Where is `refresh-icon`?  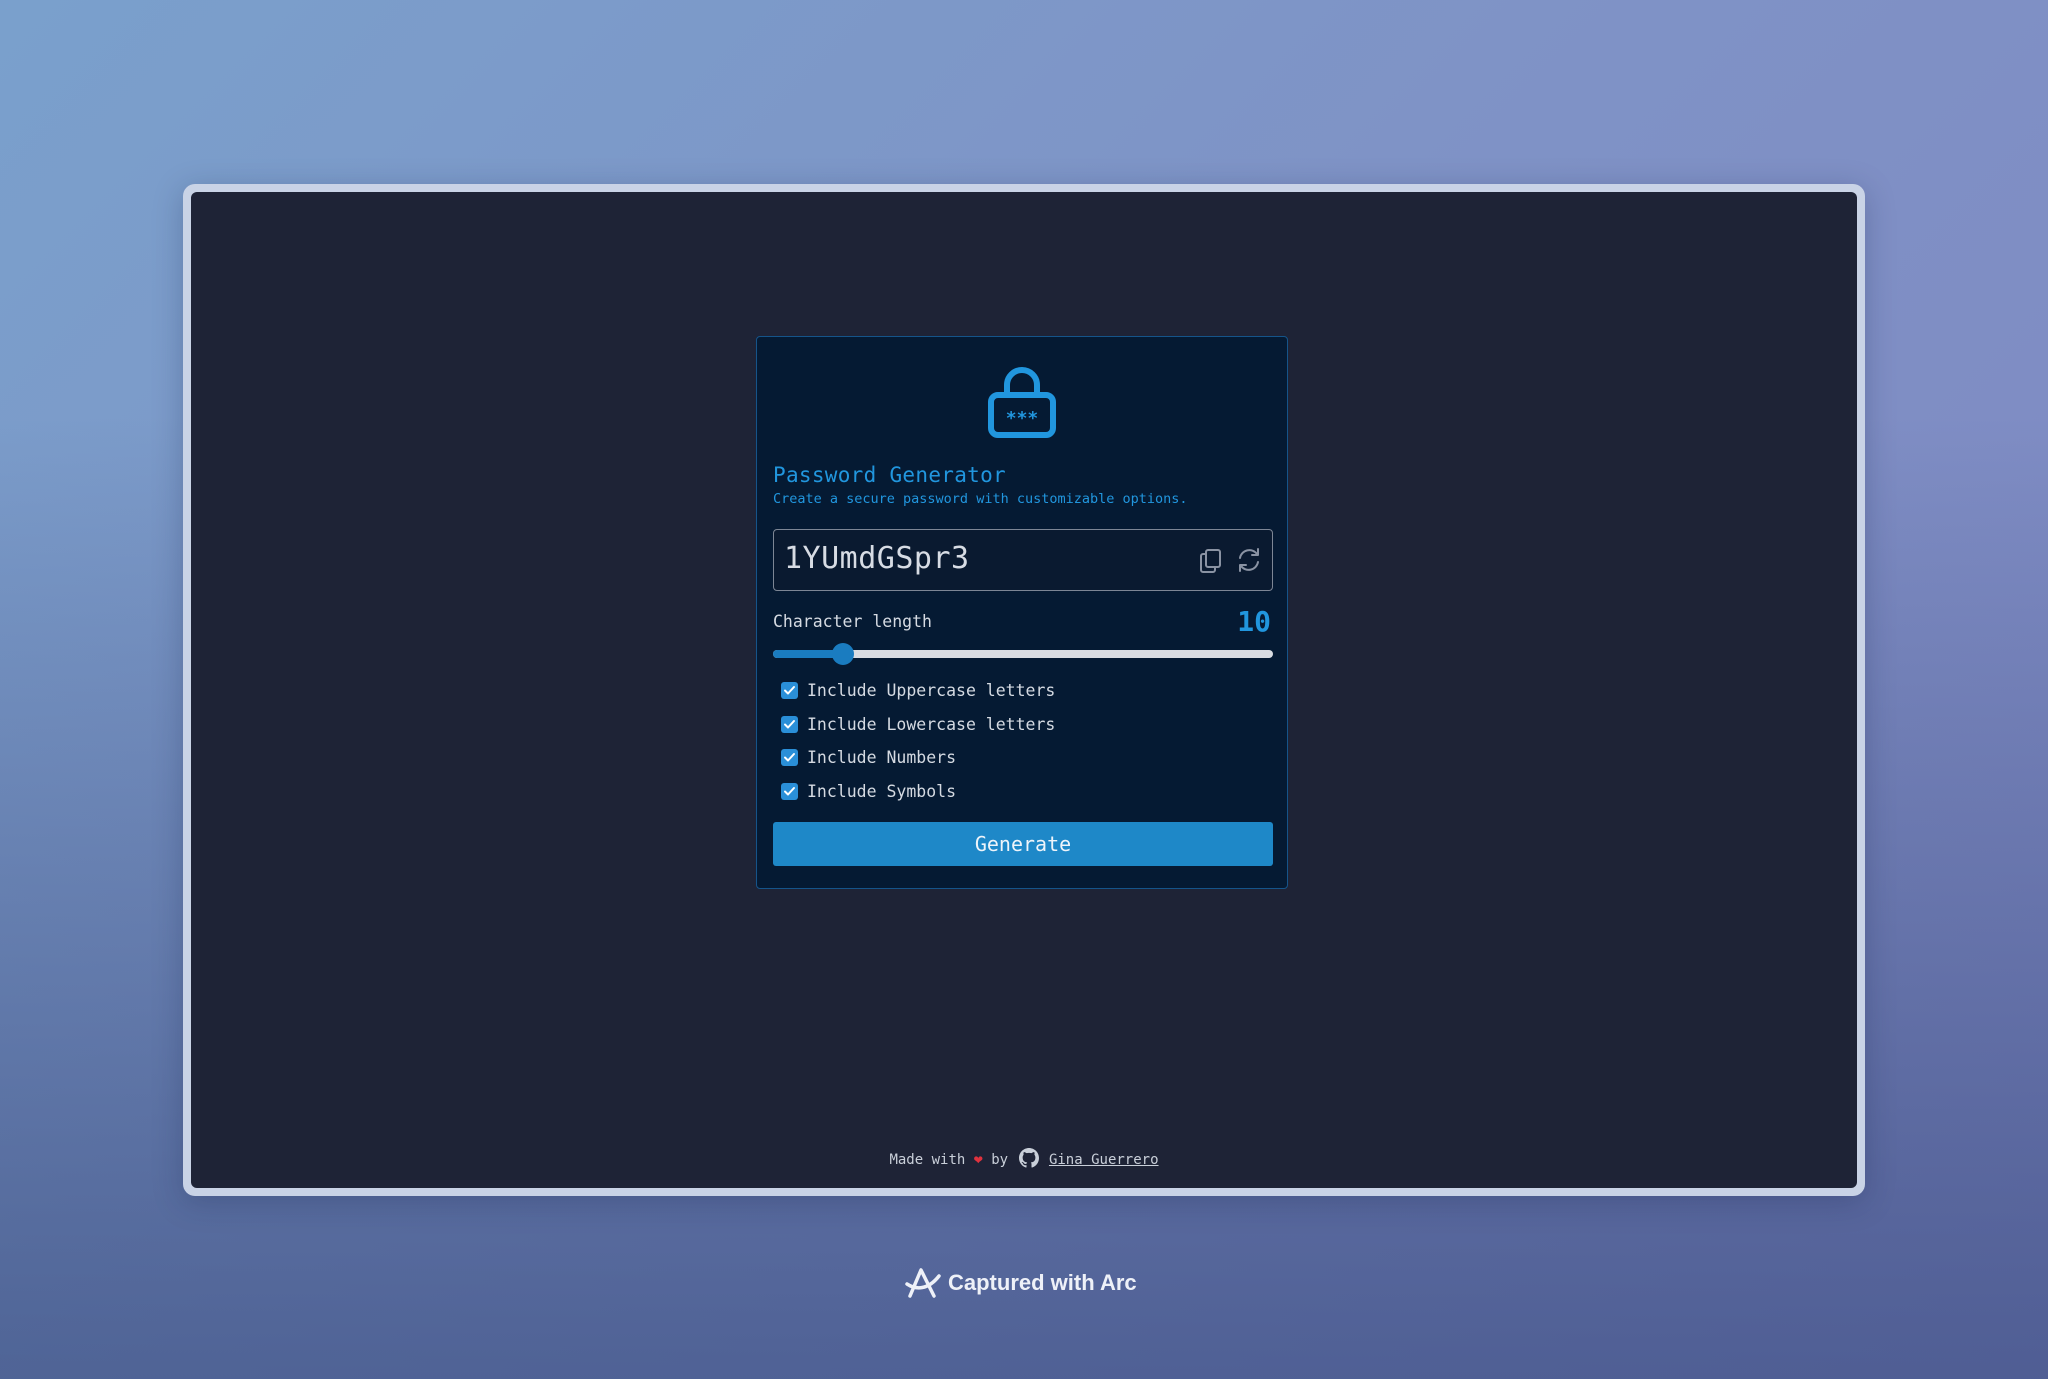 refresh-icon is located at coordinates (1249, 560).